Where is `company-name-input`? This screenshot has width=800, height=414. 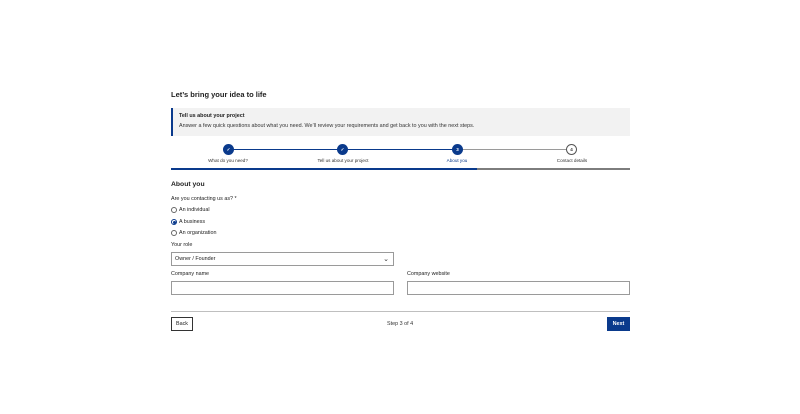 company-name-input is located at coordinates (282, 288).